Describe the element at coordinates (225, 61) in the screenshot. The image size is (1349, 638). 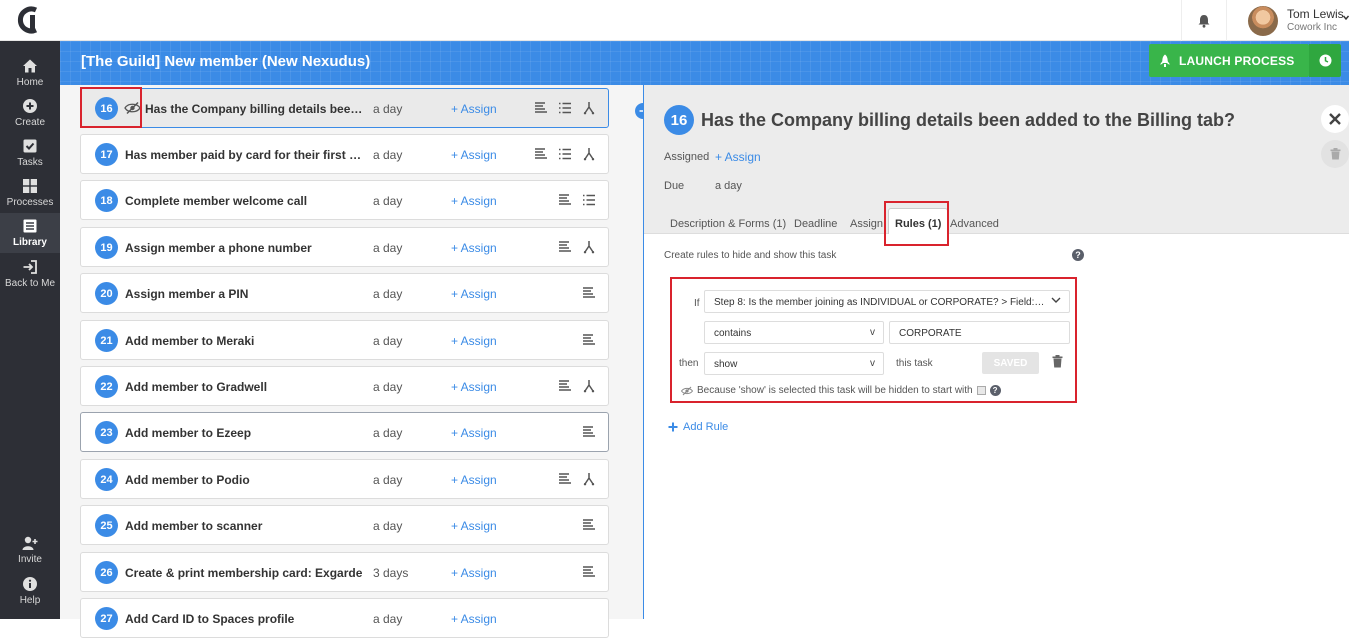
I see `page-title: [The Guild] New member (New Nexudus)` at that location.